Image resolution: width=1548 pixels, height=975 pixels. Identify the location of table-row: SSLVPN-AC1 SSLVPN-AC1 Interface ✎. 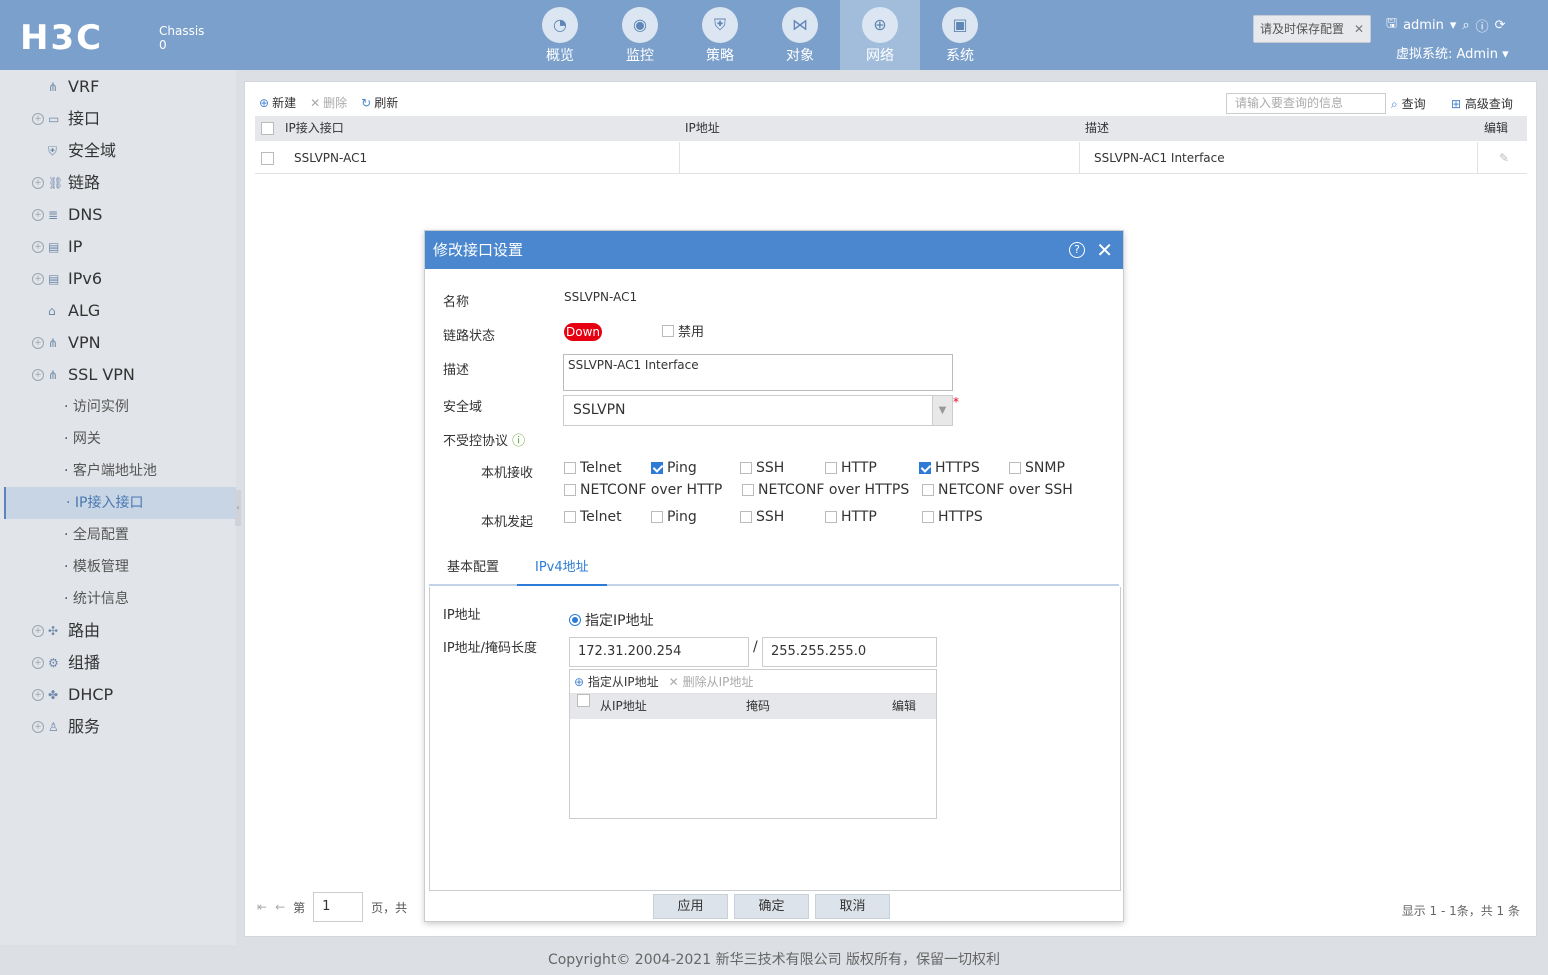
(891, 158).